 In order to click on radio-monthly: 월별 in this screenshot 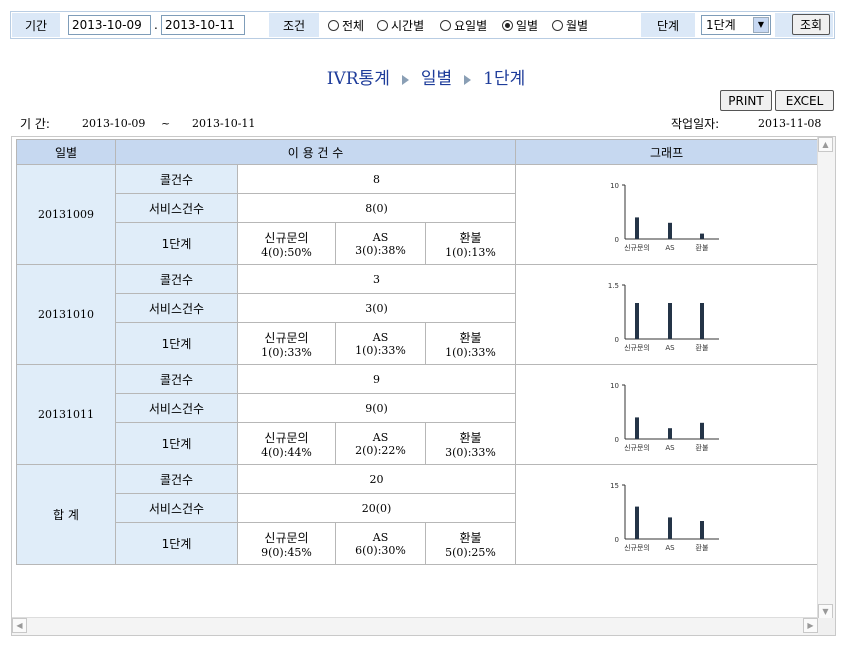, I will do `click(570, 25)`.